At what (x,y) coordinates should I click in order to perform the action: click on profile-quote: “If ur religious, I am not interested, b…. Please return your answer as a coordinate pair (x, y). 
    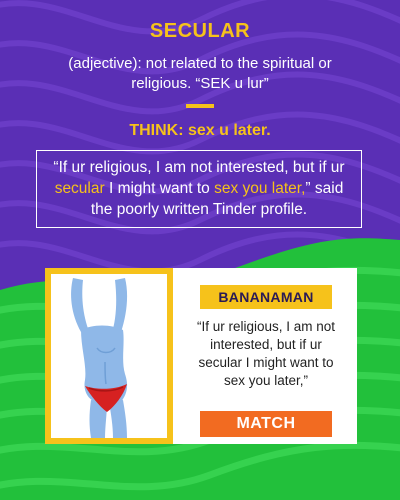
    Looking at the image, I should click on (266, 353).